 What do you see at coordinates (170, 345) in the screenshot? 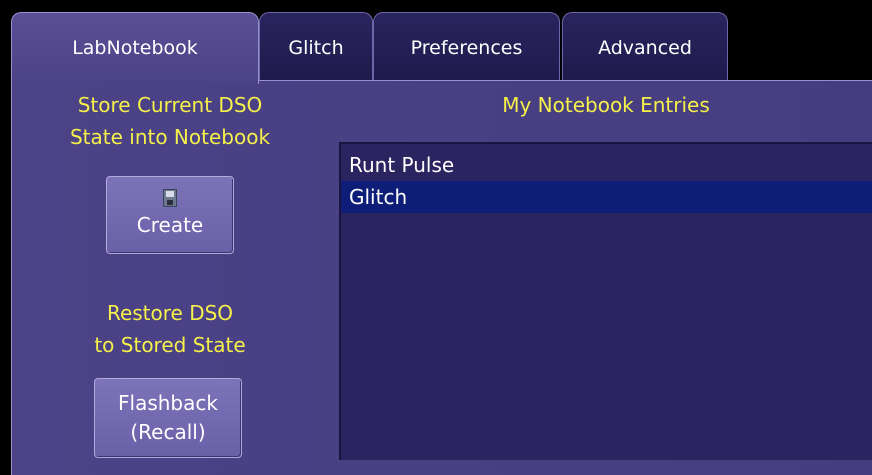
I see `restore-heading-line2: to Stored State` at bounding box center [170, 345].